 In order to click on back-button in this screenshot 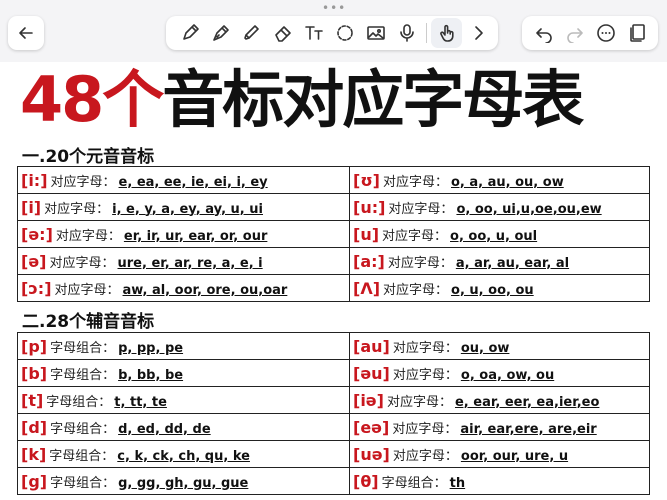, I will do `click(26, 33)`.